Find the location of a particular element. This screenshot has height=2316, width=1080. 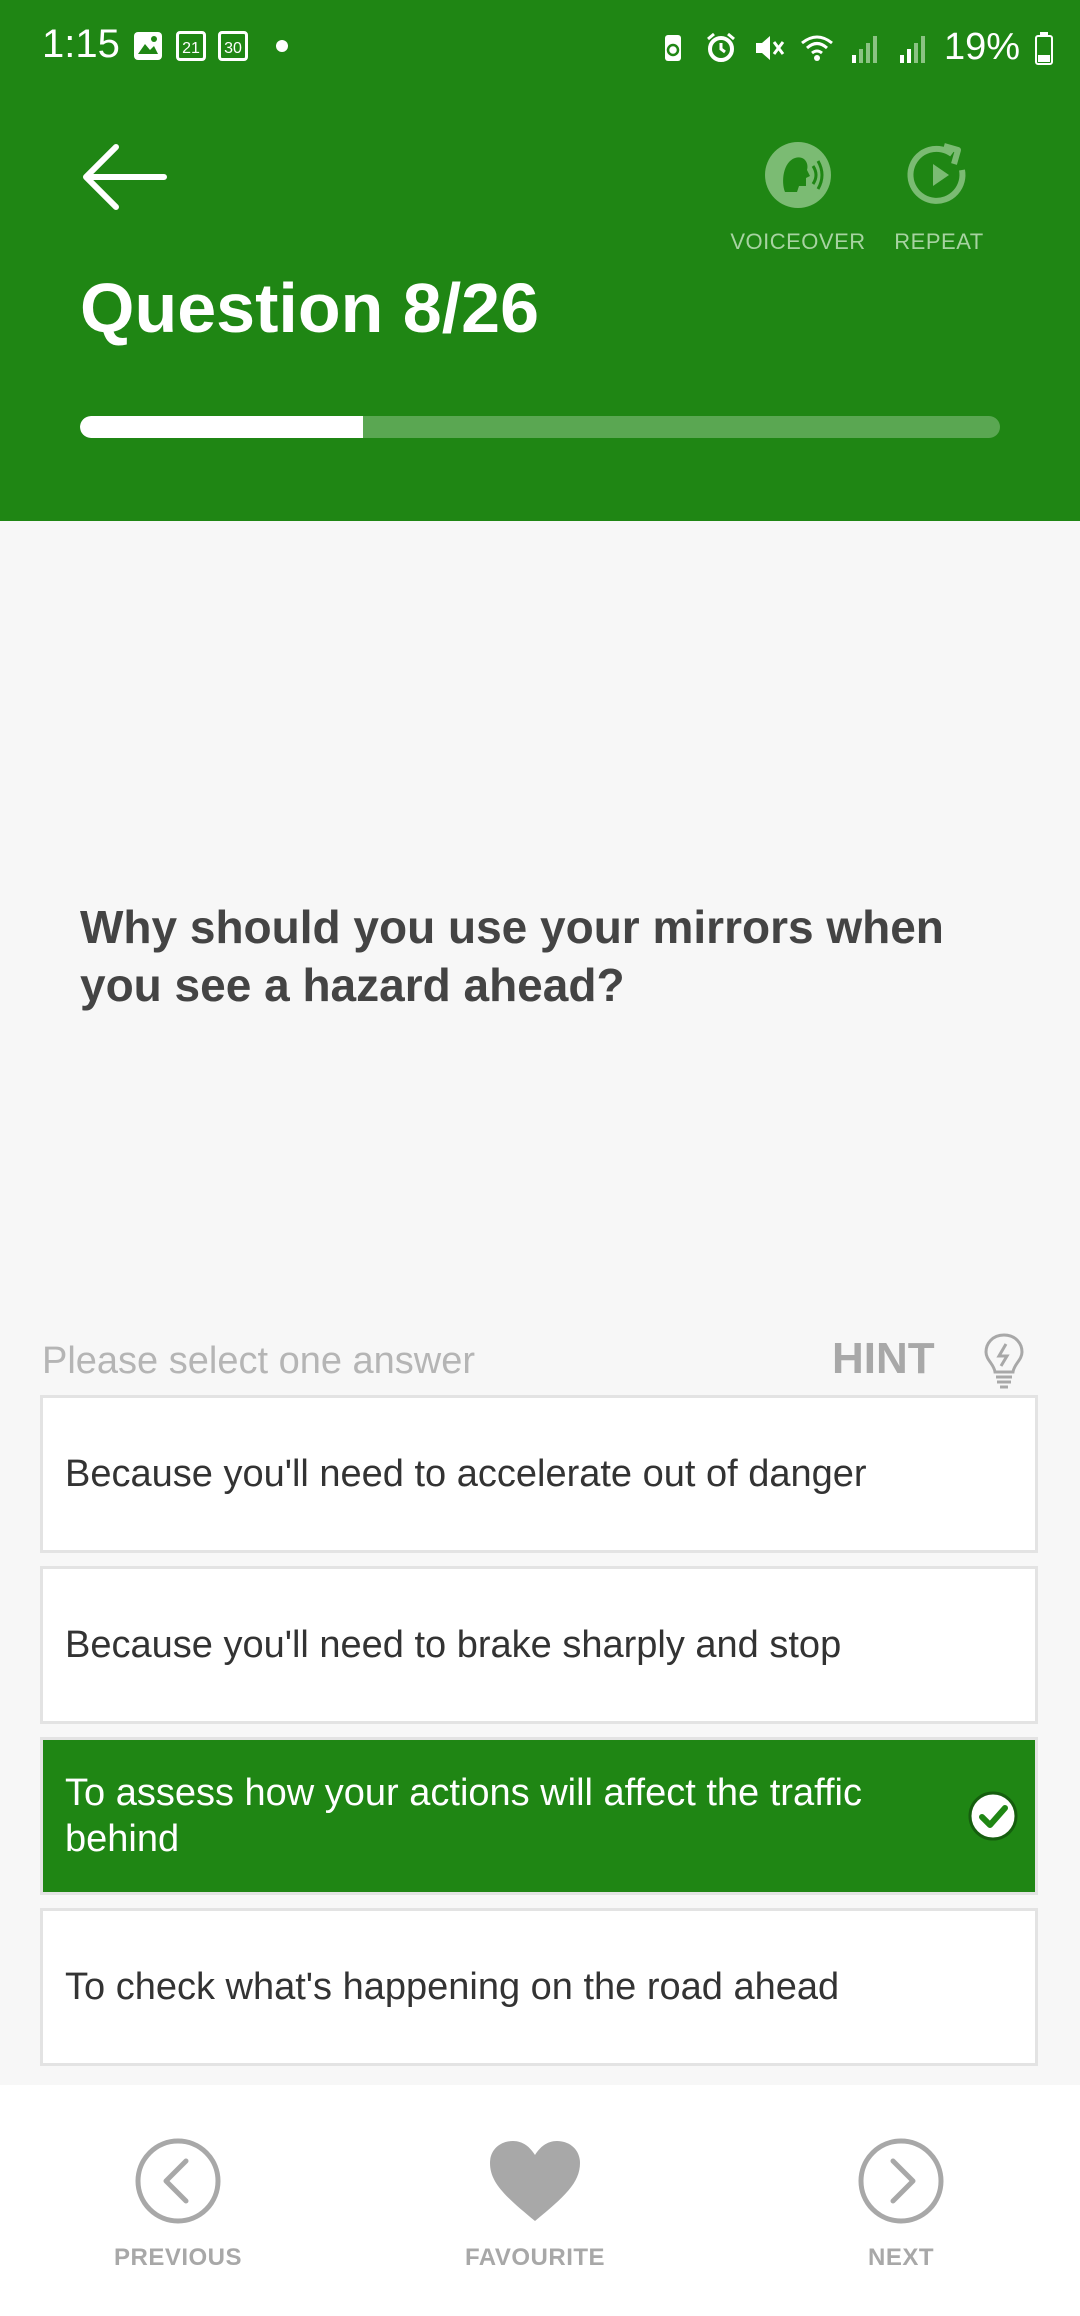

status-system-icons: 19% is located at coordinates (855, 47).